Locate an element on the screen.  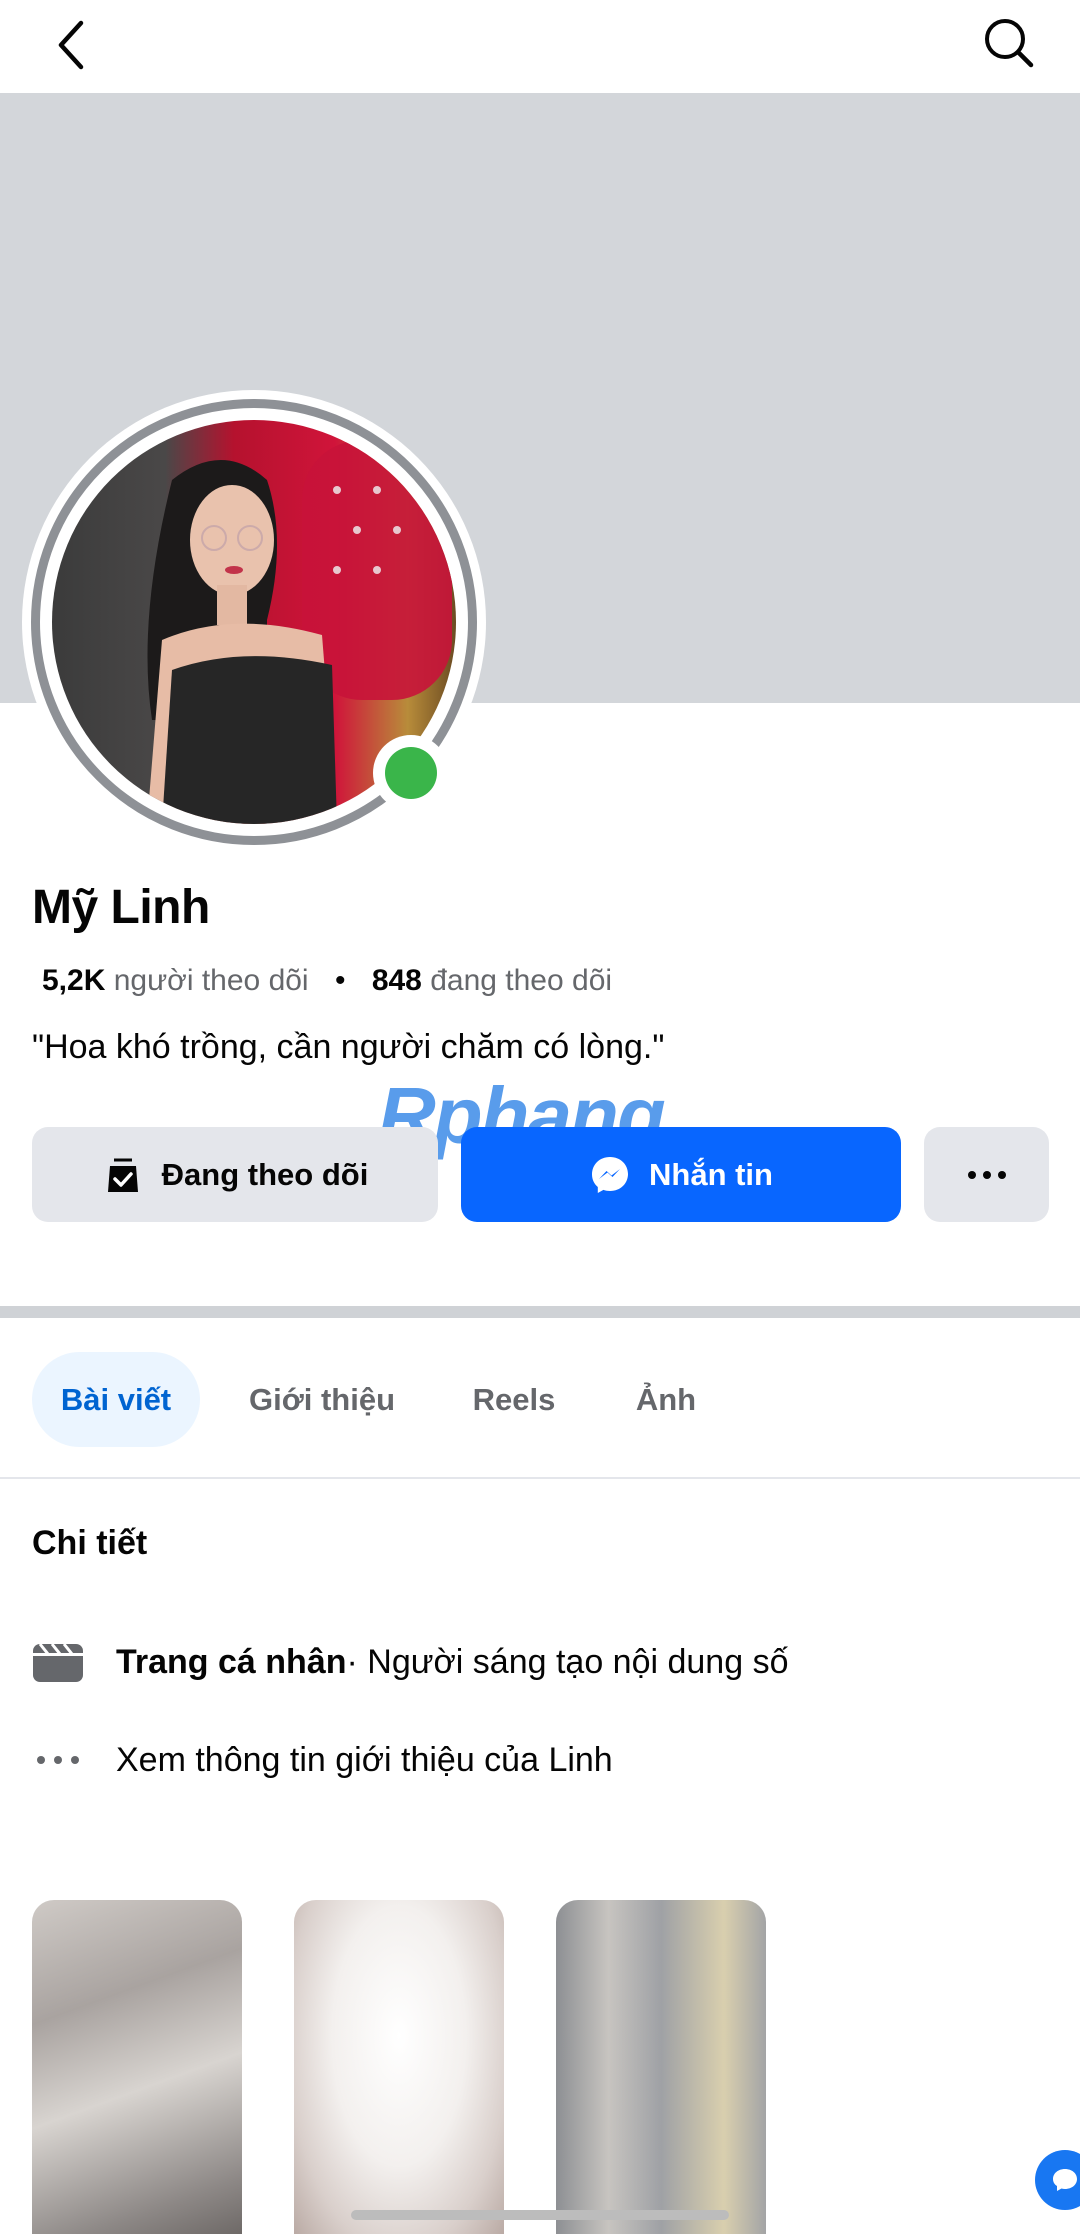
following-check-icon is located at coordinates (122, 1175).